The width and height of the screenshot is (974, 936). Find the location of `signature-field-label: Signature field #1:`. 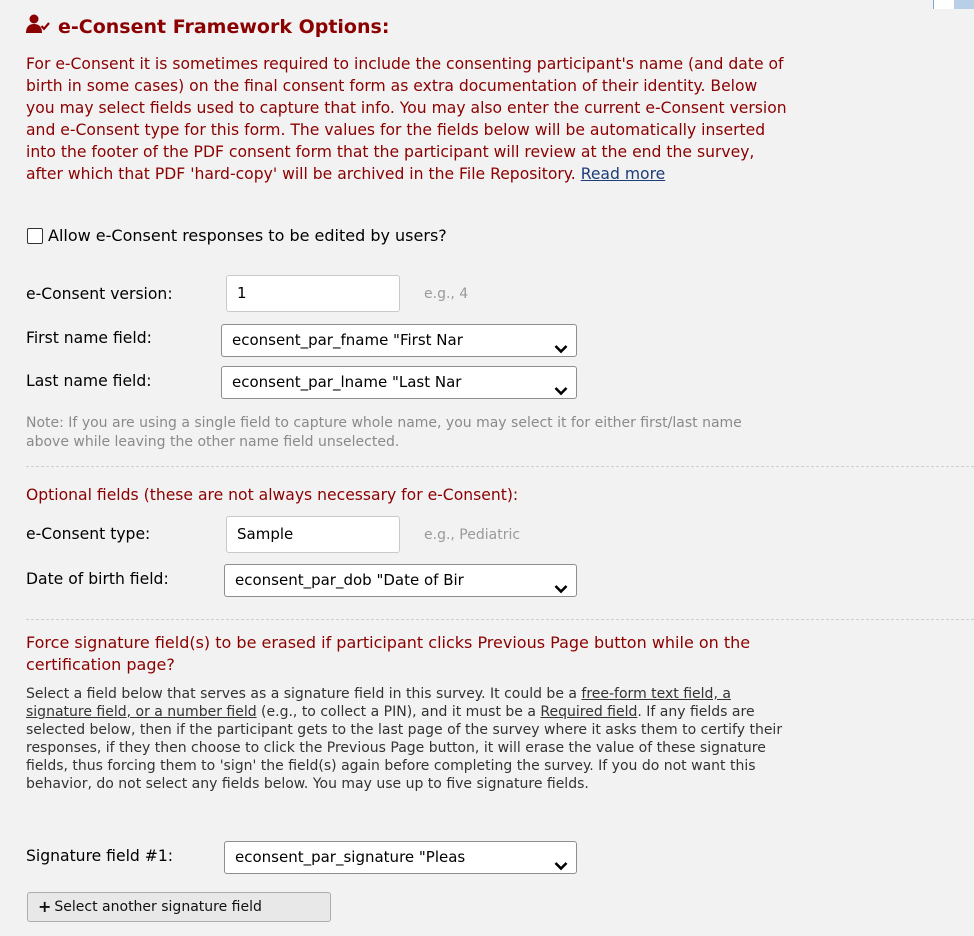

signature-field-label: Signature field #1: is located at coordinates (100, 856).